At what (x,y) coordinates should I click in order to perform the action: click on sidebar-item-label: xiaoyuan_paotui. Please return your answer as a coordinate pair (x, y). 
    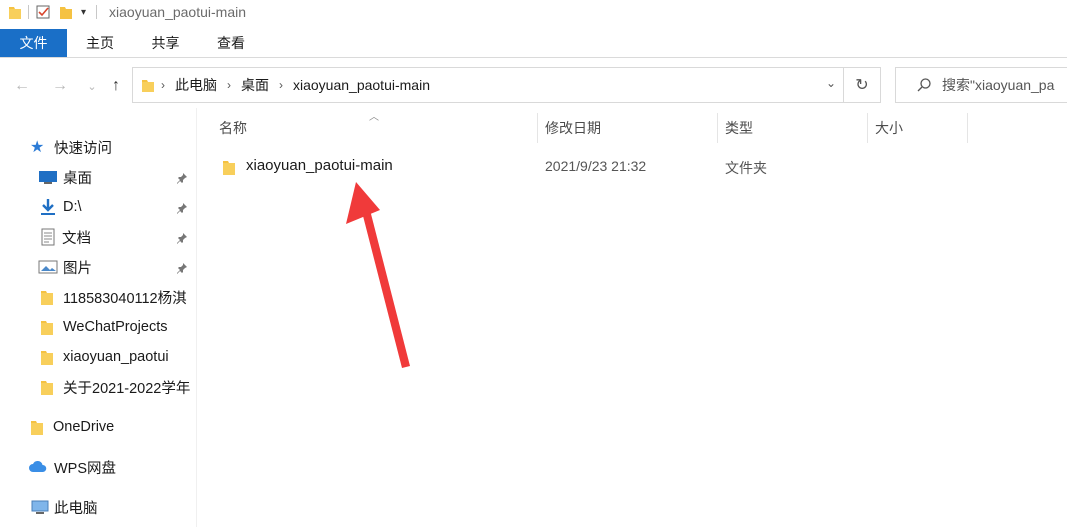
    Looking at the image, I should click on (116, 357).